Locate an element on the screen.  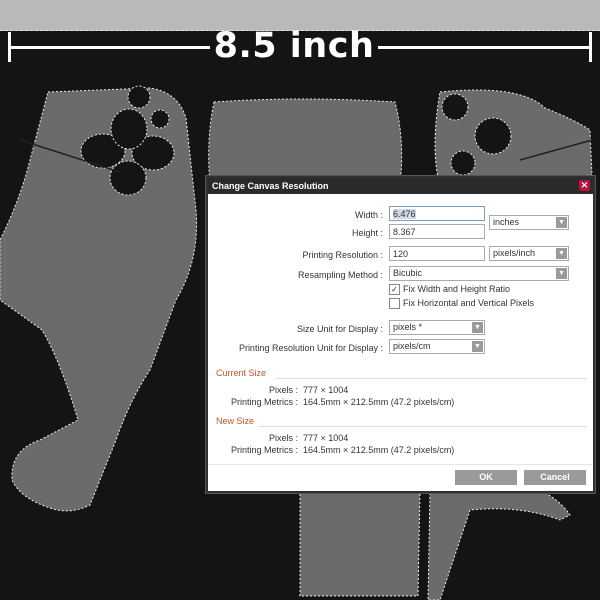
checkbox-checked-icon: ✓ is located at coordinates (394, 290).